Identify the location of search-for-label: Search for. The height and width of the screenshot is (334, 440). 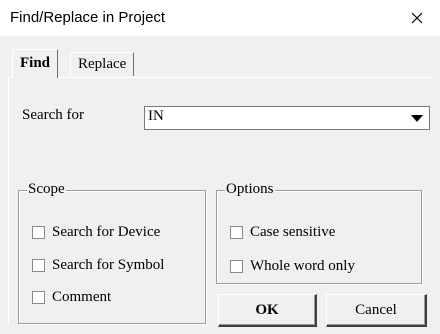
(53, 115).